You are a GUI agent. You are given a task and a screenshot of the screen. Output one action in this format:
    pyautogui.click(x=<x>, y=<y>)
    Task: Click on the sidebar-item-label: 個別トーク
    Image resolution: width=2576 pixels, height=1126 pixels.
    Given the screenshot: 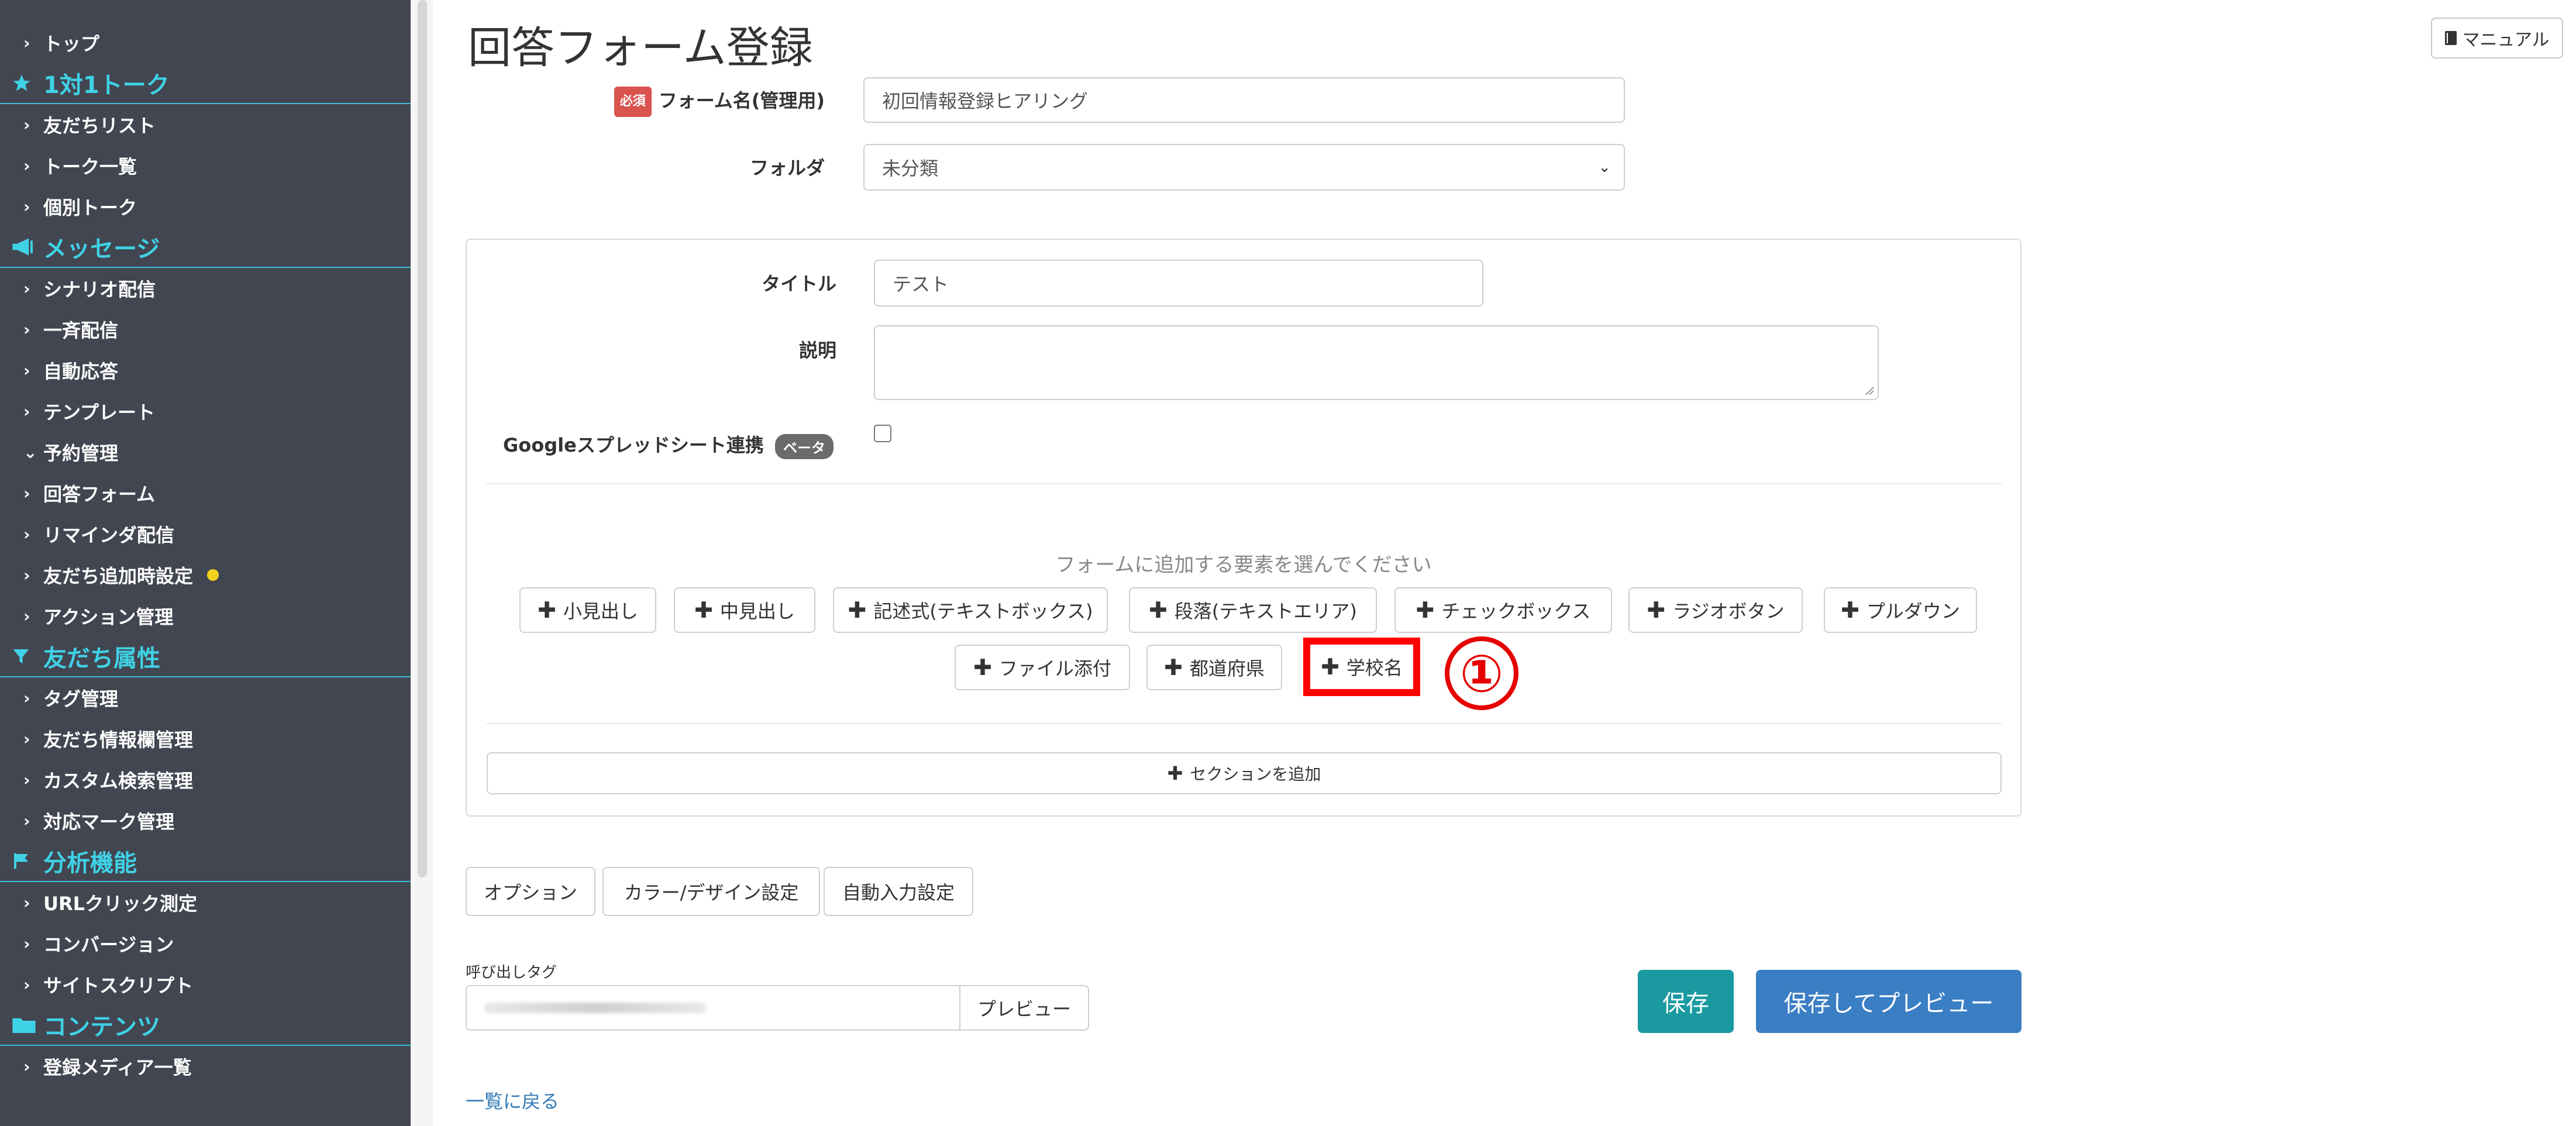 What is the action you would take?
    pyautogui.click(x=90, y=208)
    